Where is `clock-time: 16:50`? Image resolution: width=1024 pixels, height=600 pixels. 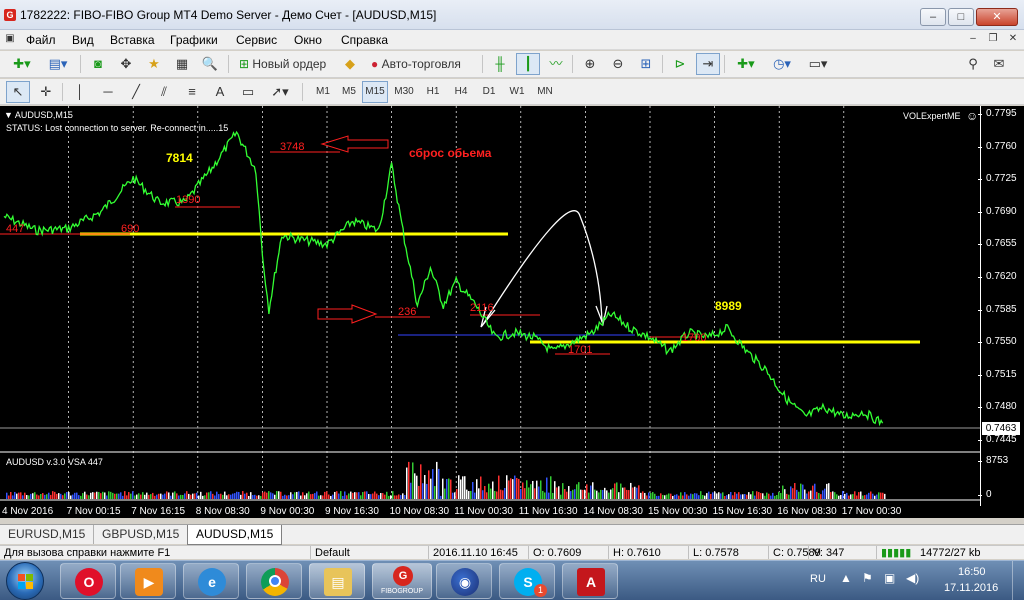
clock-time: 16:50 is located at coordinates (972, 572).